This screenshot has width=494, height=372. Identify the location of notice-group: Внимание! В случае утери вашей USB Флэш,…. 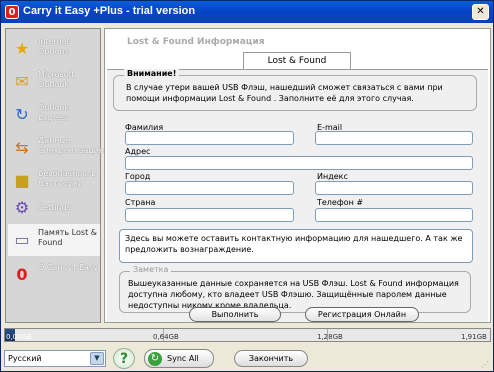
(295, 90).